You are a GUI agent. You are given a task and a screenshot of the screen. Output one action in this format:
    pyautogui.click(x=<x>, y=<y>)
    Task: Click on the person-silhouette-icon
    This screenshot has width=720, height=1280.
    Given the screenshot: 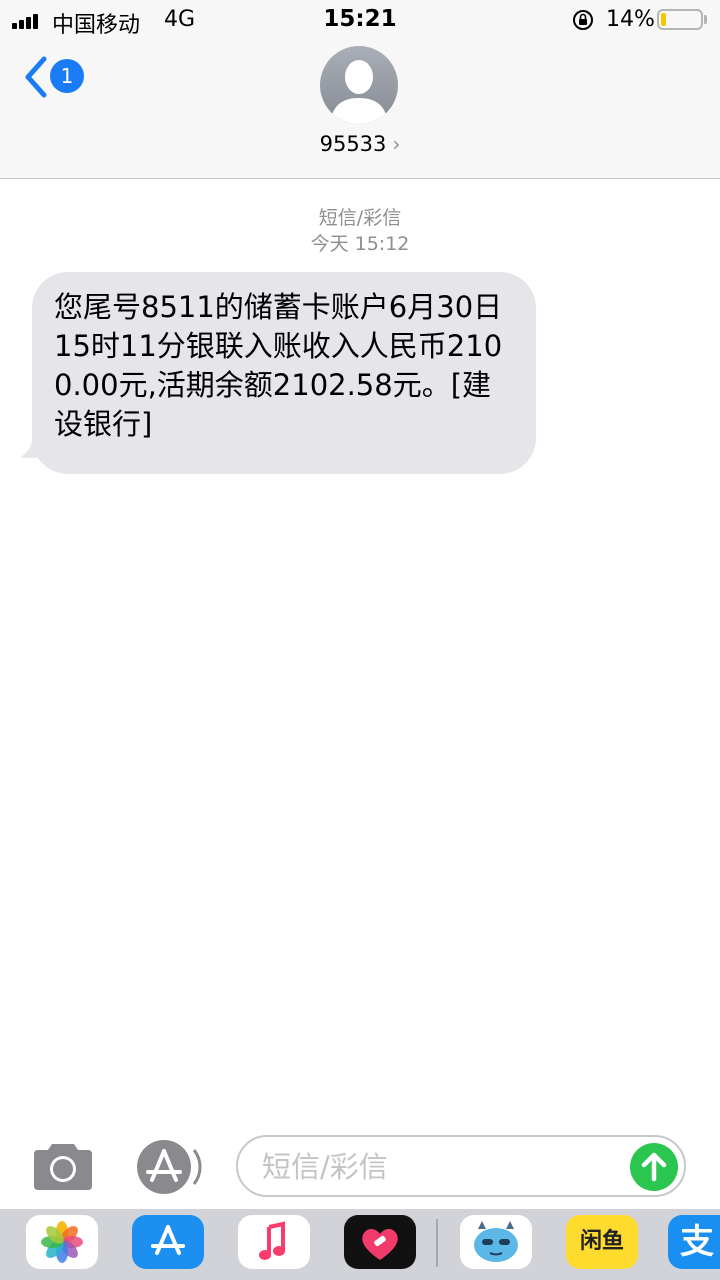 What is the action you would take?
    pyautogui.click(x=359, y=92)
    